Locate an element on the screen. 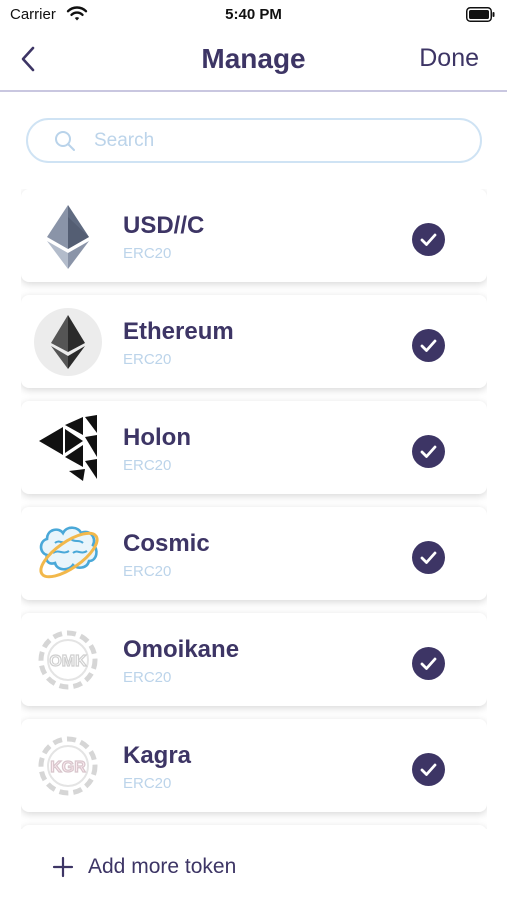 Image resolution: width=507 pixels, height=900 pixels. token-row is located at coordinates (254, 827).